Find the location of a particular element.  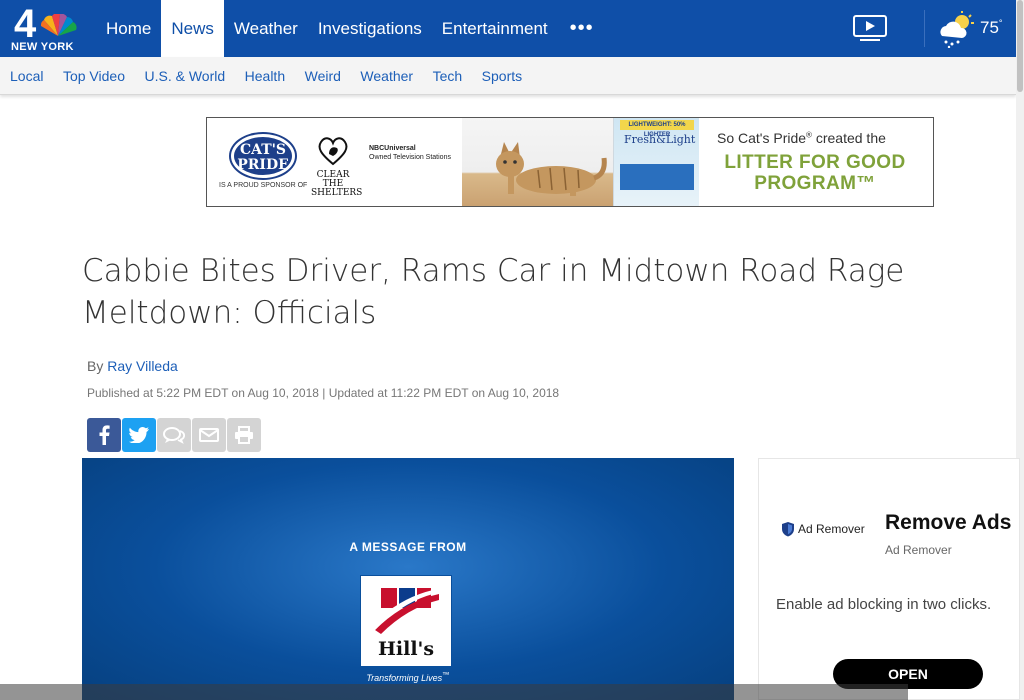

cats-pride-logo: CAT'S PRIDE is located at coordinates (263, 156).